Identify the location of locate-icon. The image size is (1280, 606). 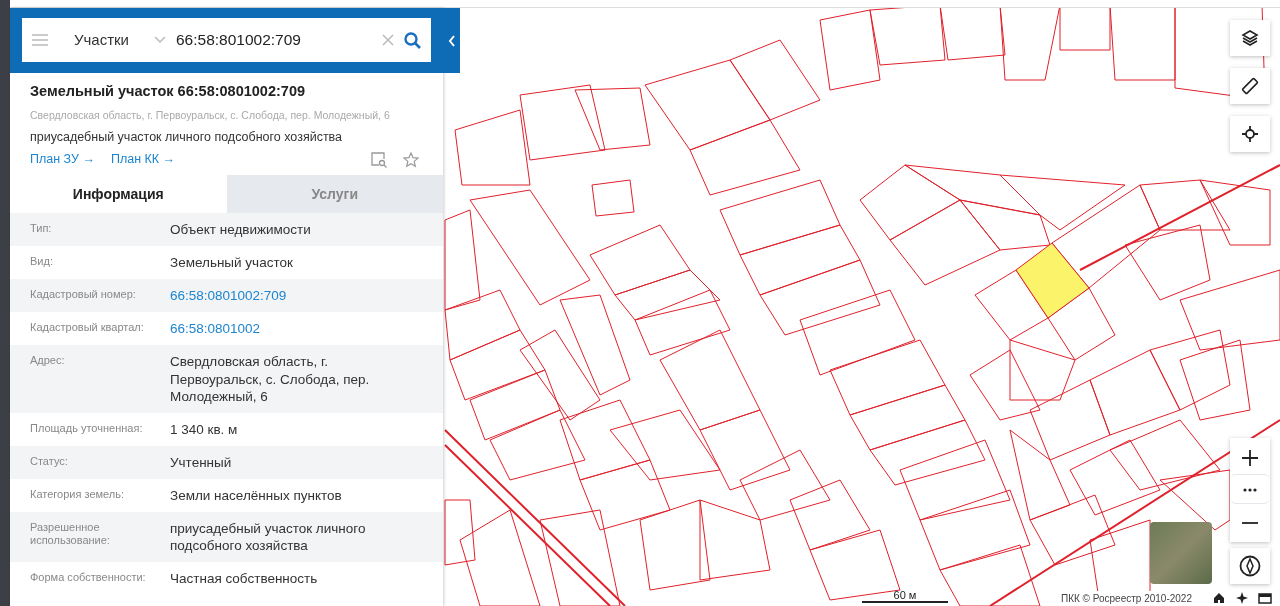
(1250, 134).